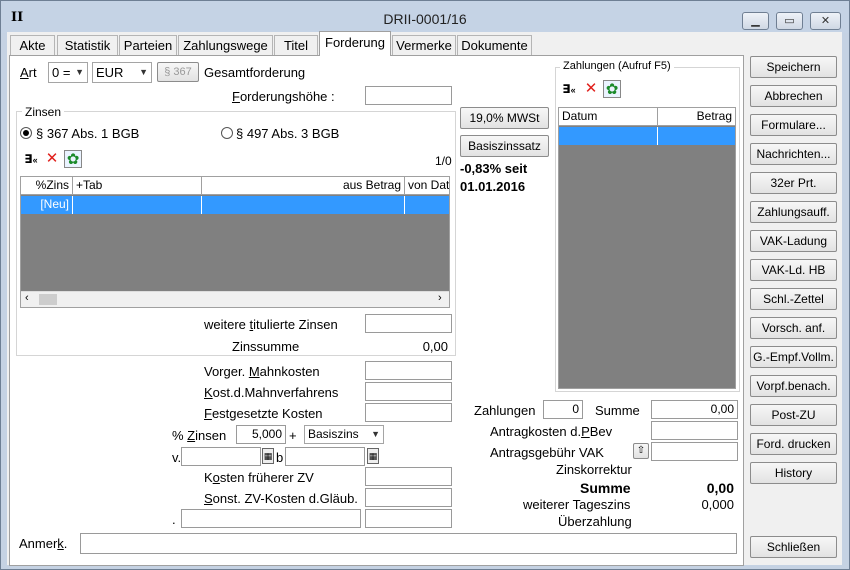  What do you see at coordinates (235, 299) in the screenshot?
I see `horizontal-scrollbar: ‹ ›` at bounding box center [235, 299].